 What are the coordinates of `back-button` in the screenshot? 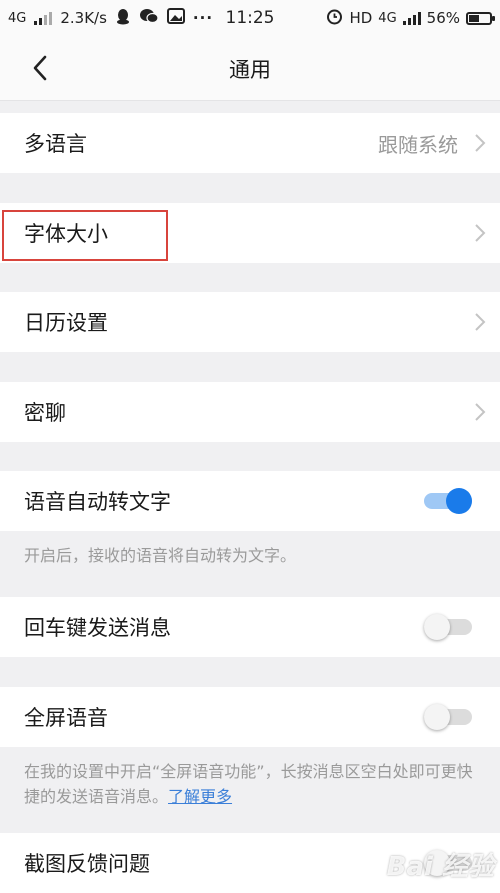 It's located at (40, 68).